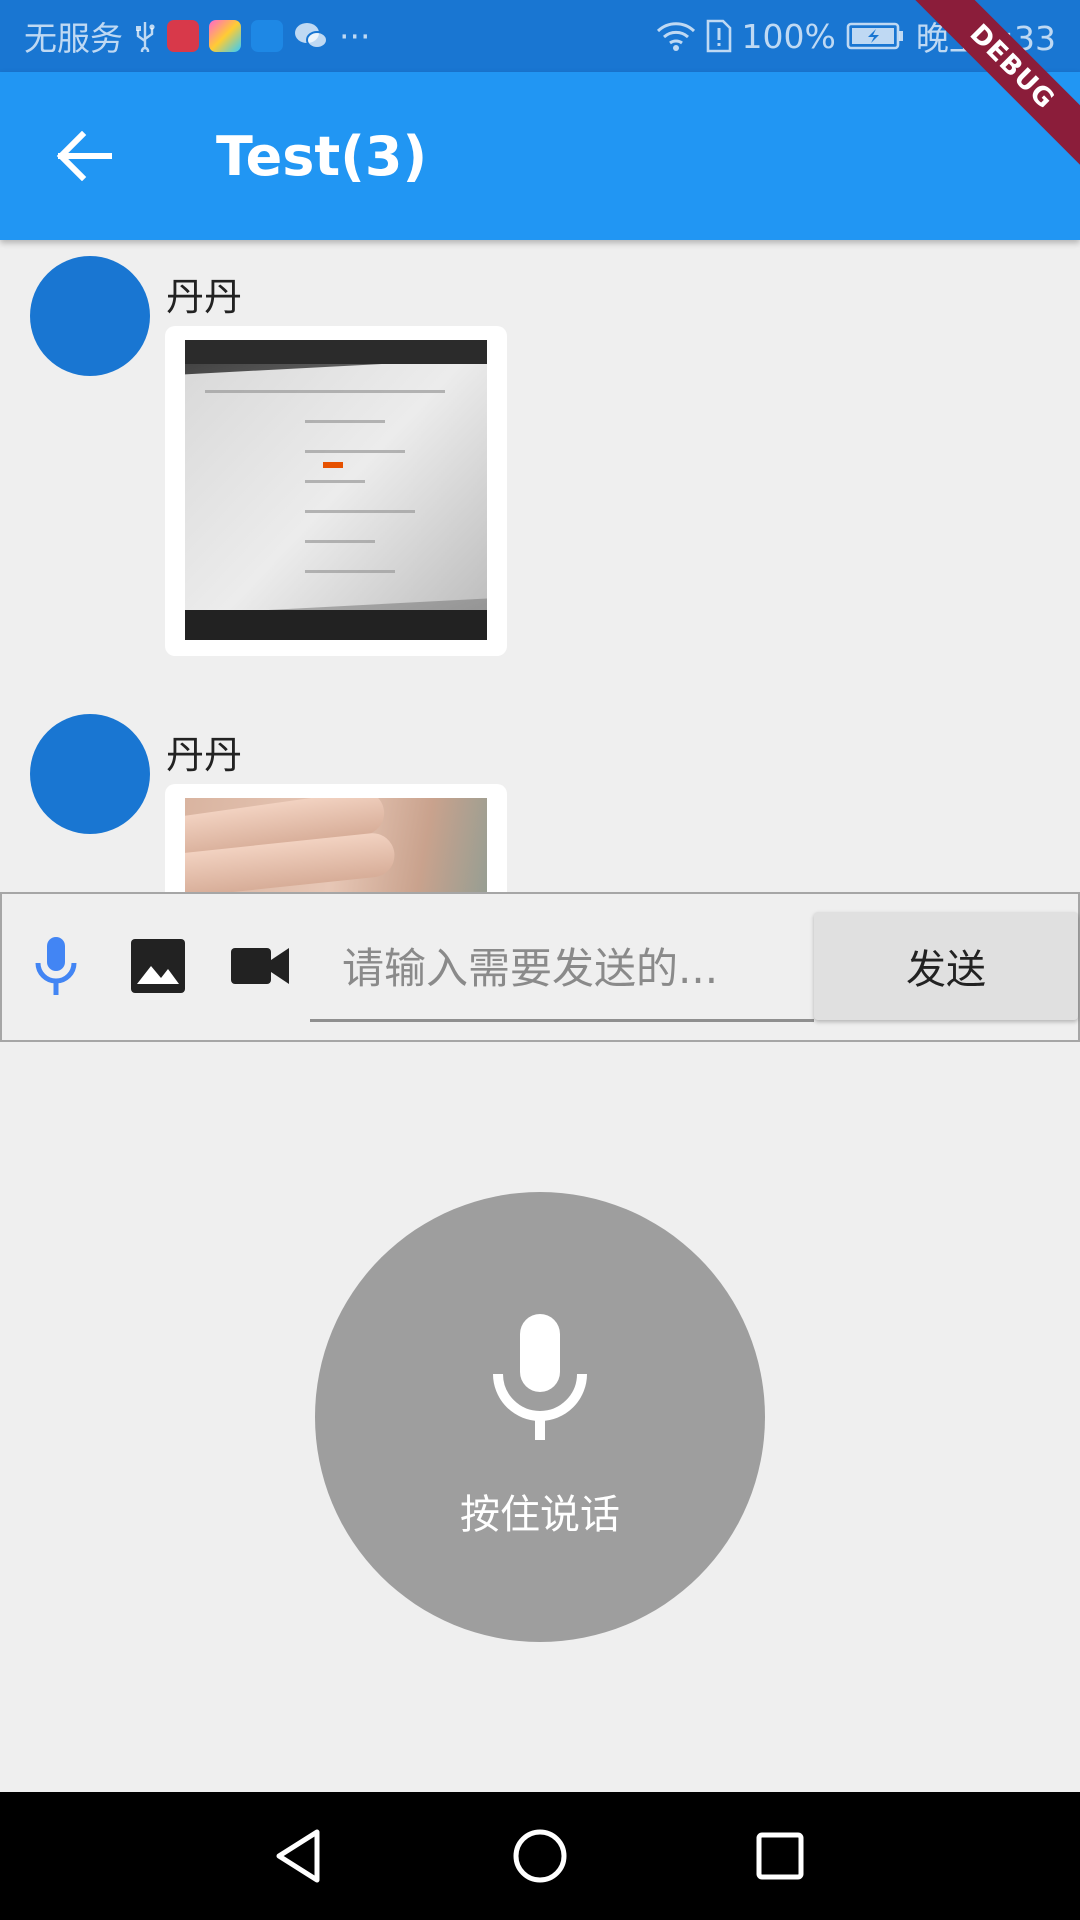 The image size is (1080, 1920). What do you see at coordinates (322, 156) in the screenshot?
I see `page-title: Test(3)` at bounding box center [322, 156].